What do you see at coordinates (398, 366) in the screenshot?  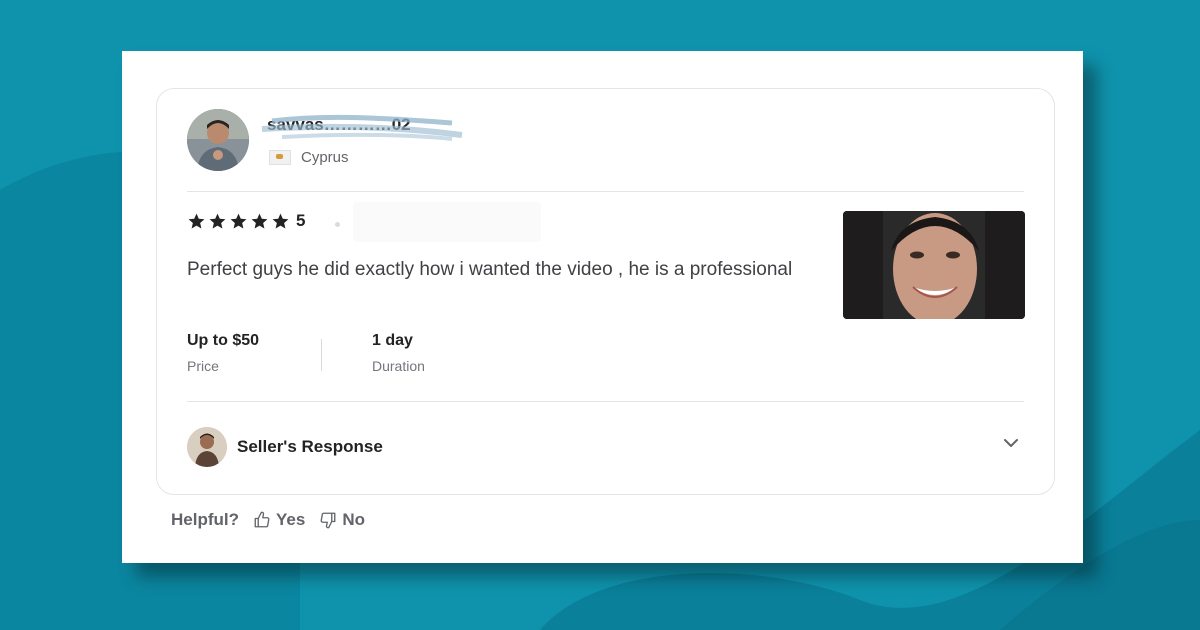 I see `duration-label: Duration` at bounding box center [398, 366].